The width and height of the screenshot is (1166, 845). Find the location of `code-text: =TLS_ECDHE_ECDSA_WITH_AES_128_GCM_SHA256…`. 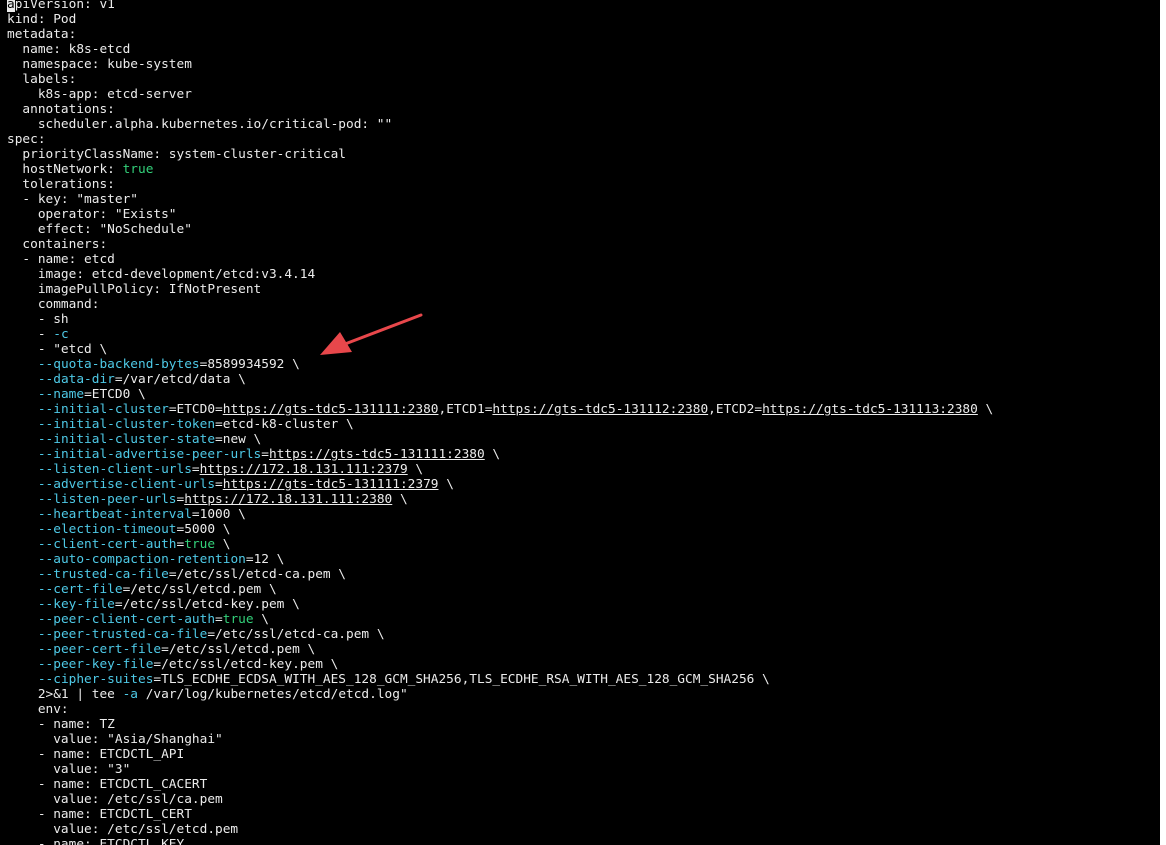

code-text: =TLS_ECDHE_ECDSA_WITH_AES_128_GCM_SHA256… is located at coordinates (461, 679).